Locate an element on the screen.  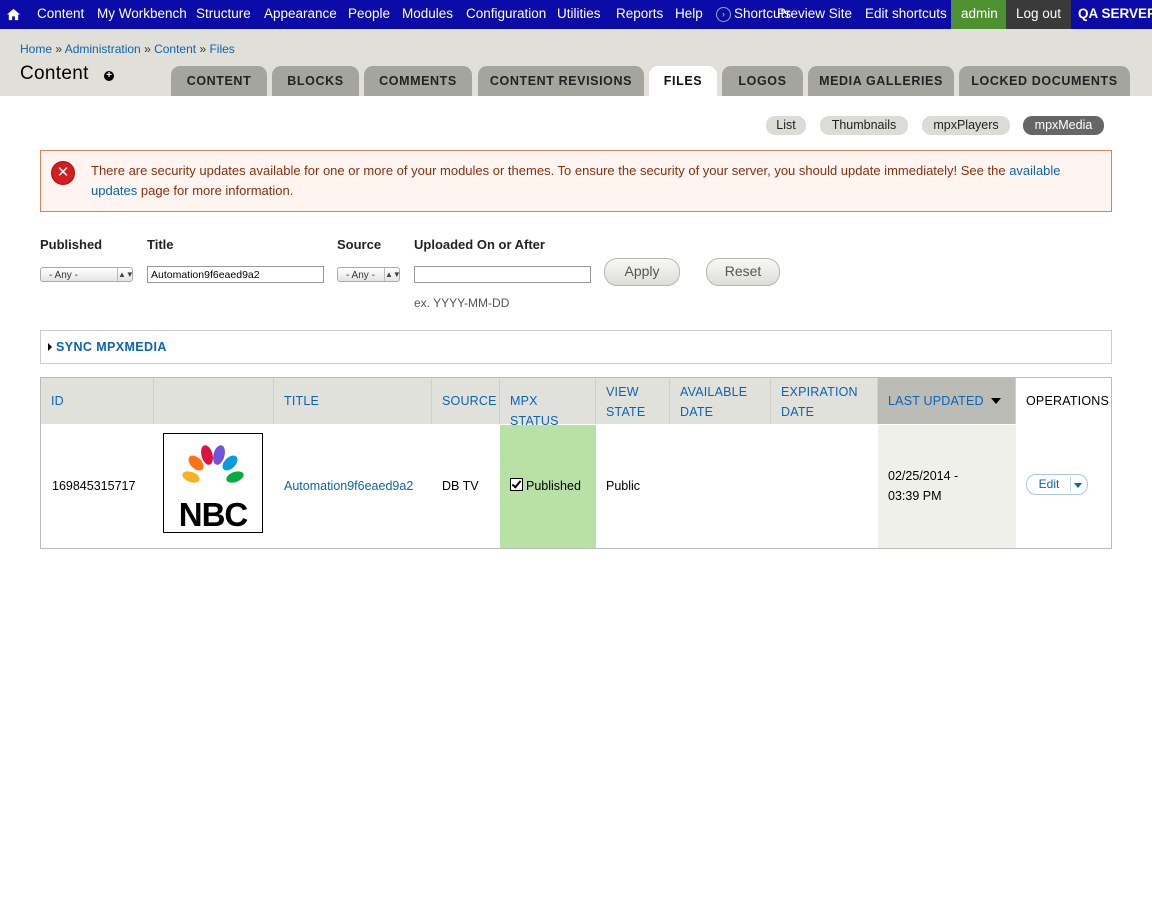
sort-descending-icon is located at coordinates (996, 401).